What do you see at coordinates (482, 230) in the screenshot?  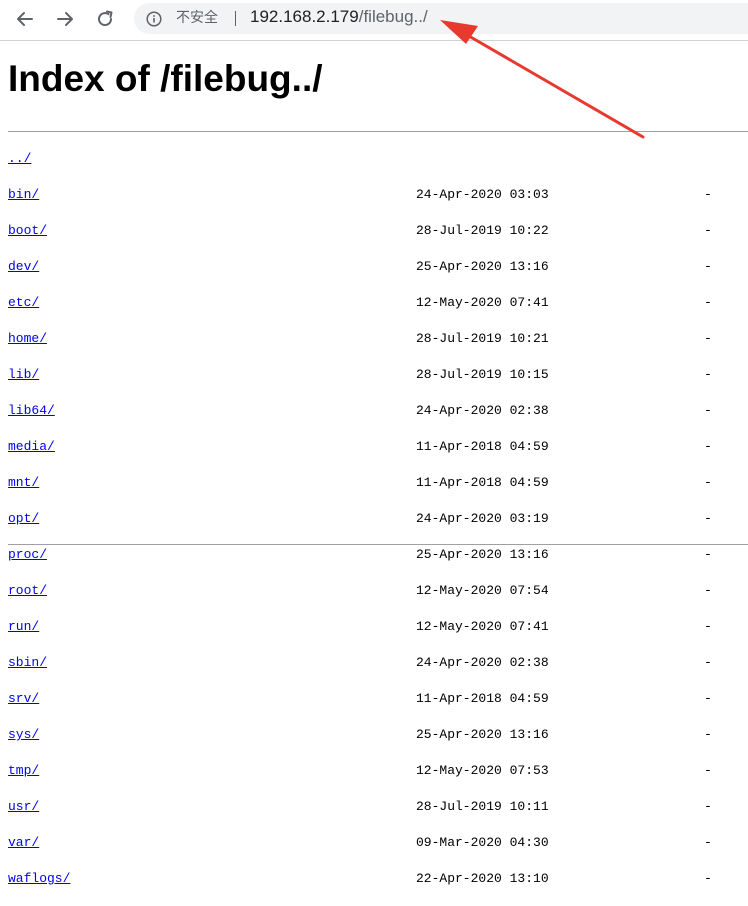 I see `modified-date: 28-Jul-2019 10:22` at bounding box center [482, 230].